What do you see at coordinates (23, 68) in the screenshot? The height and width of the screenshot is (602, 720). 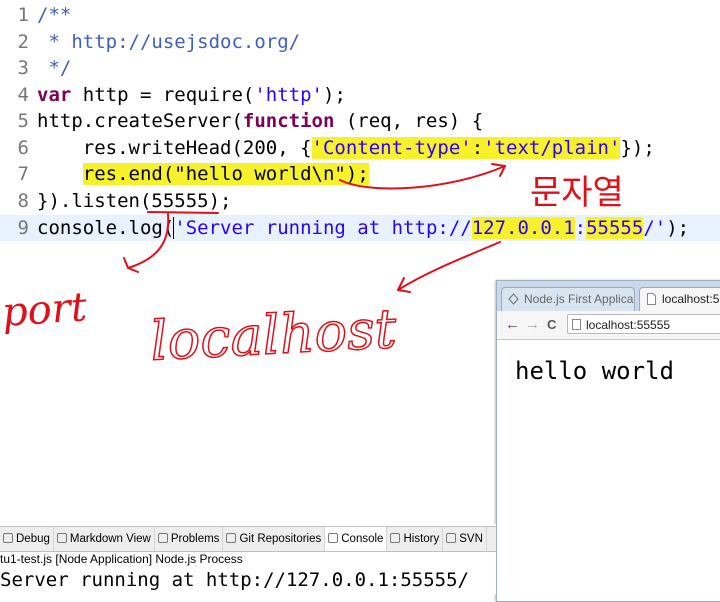 I see `line-number: 3` at bounding box center [23, 68].